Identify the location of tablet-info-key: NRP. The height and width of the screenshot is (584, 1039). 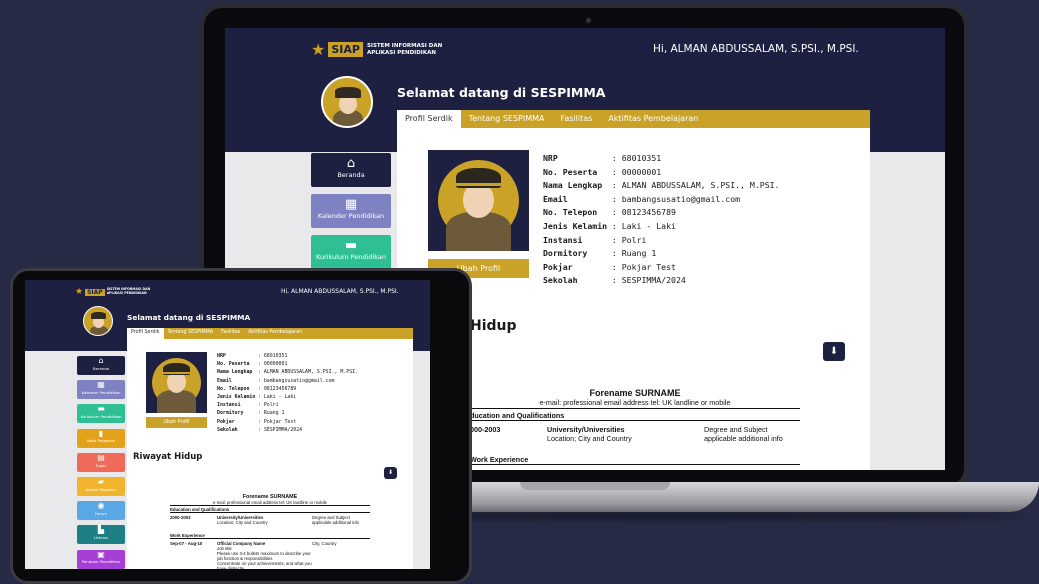
(221, 356).